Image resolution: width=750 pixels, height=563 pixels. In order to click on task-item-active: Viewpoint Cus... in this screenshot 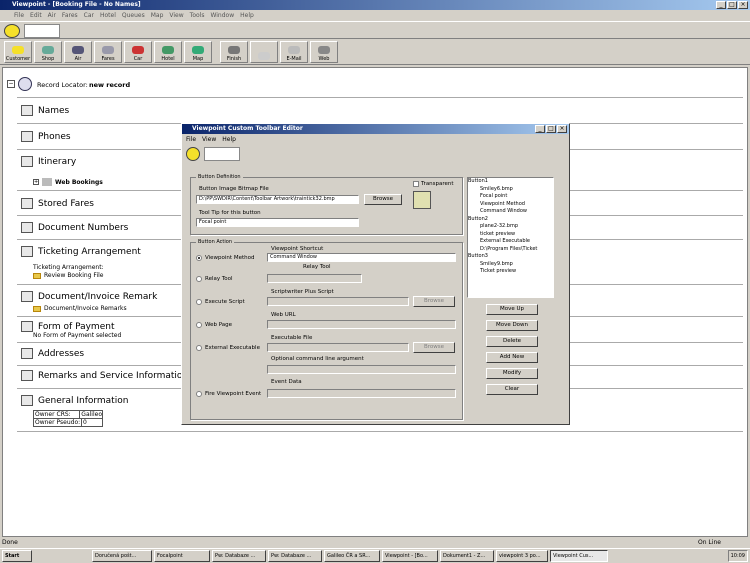, I will do `click(579, 556)`.